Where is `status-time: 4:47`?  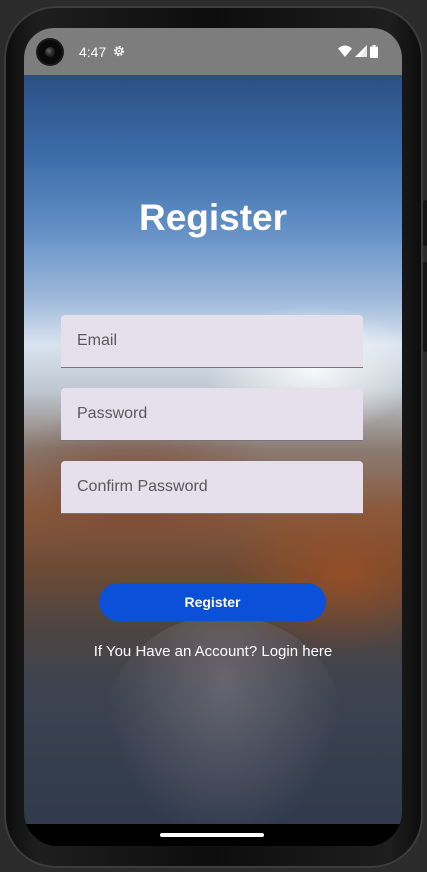 status-time: 4:47 is located at coordinates (93, 52).